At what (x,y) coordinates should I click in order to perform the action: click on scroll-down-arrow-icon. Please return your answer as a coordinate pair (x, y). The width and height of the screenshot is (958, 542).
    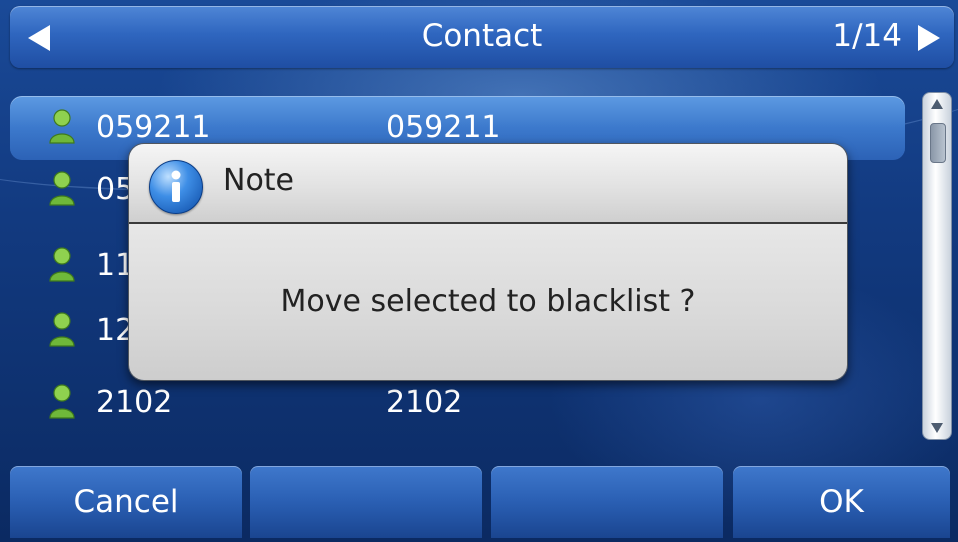
    Looking at the image, I should click on (937, 428).